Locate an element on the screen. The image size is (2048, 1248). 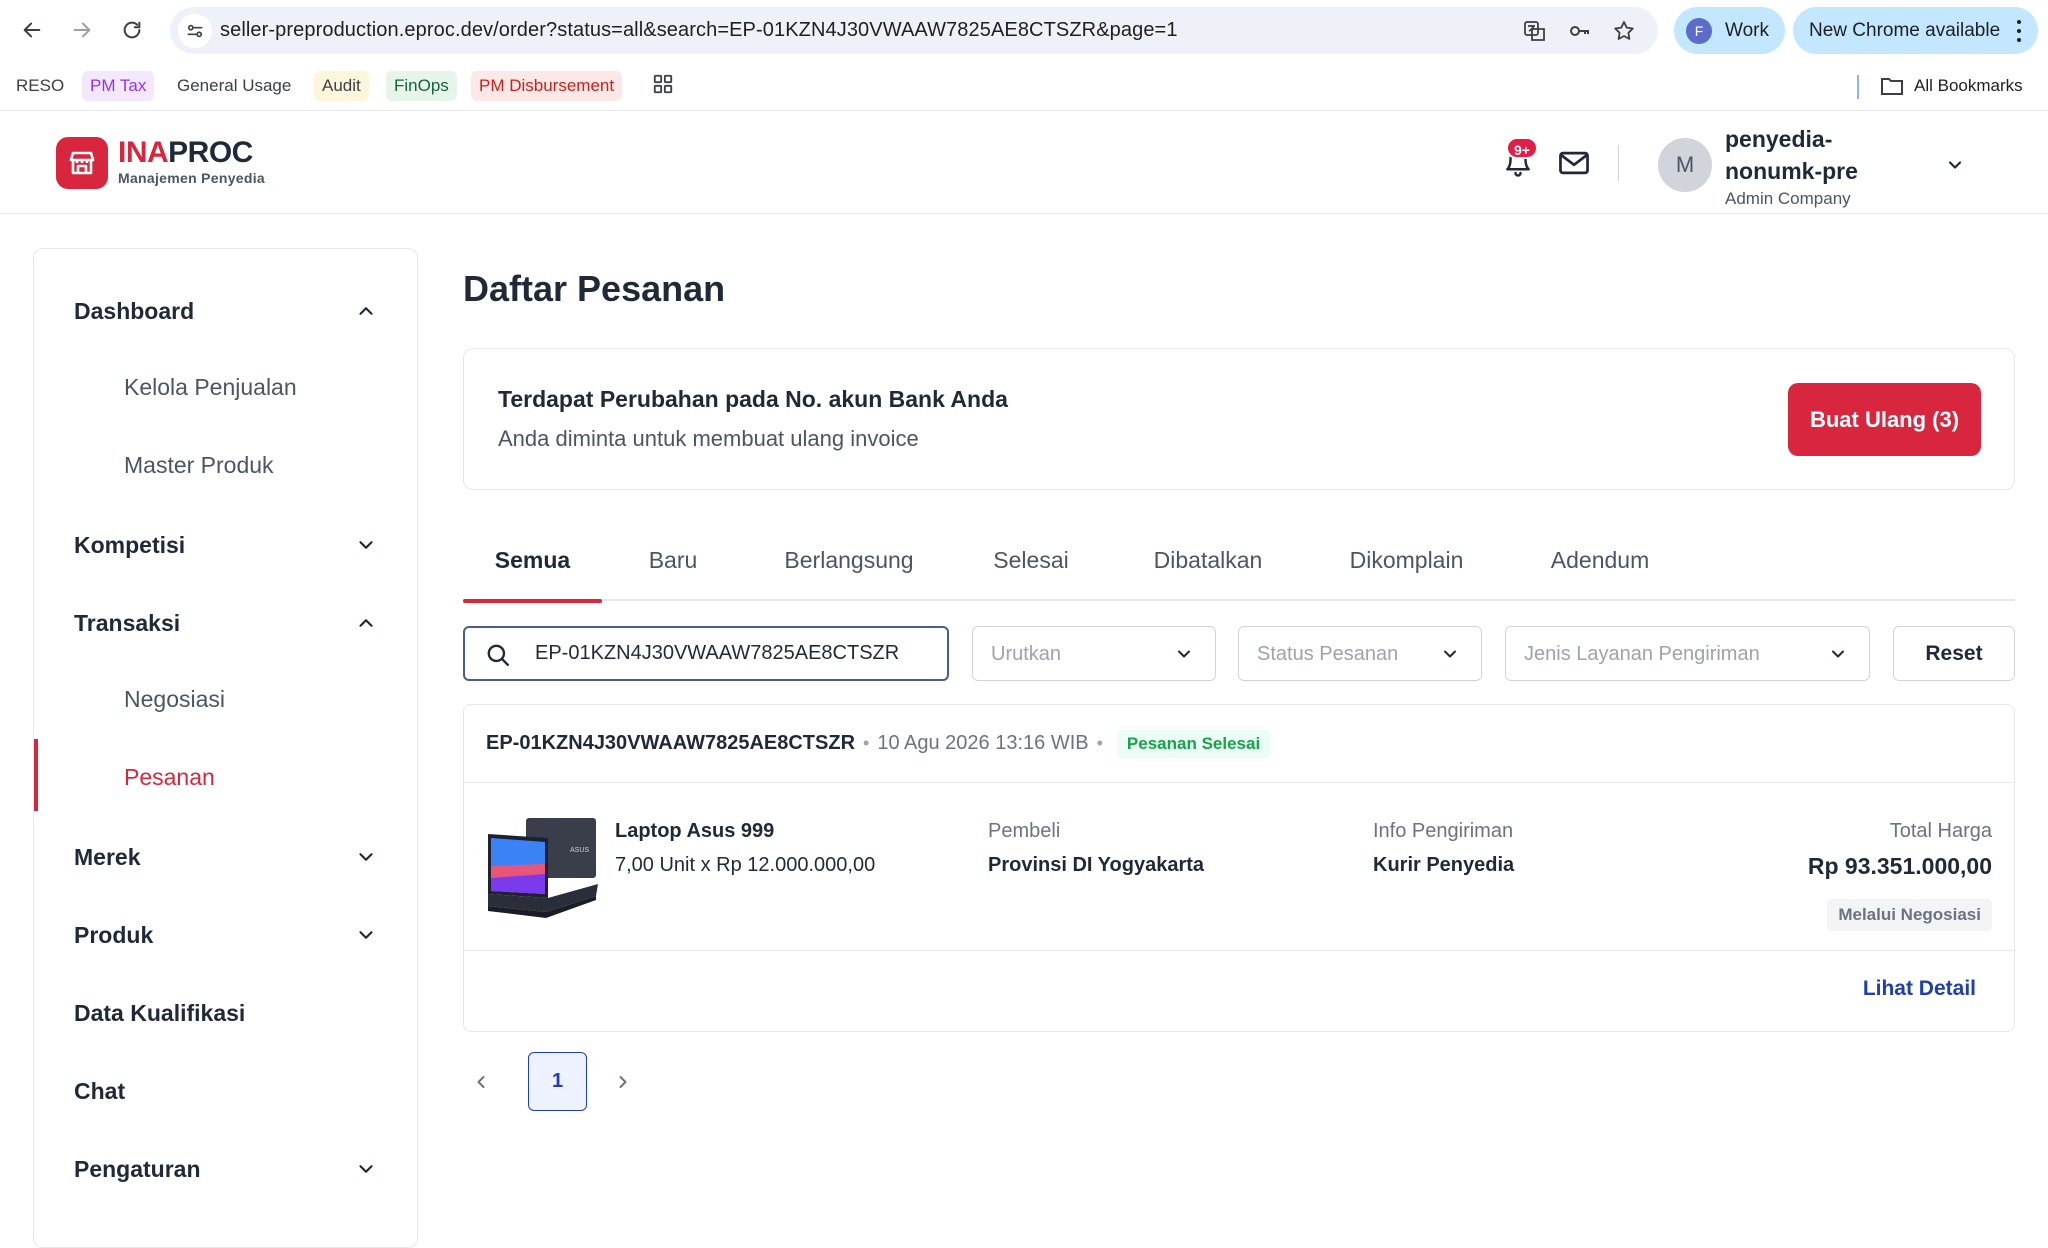
total-price-value: Rp 93.351.000,00 is located at coordinates (1899, 866).